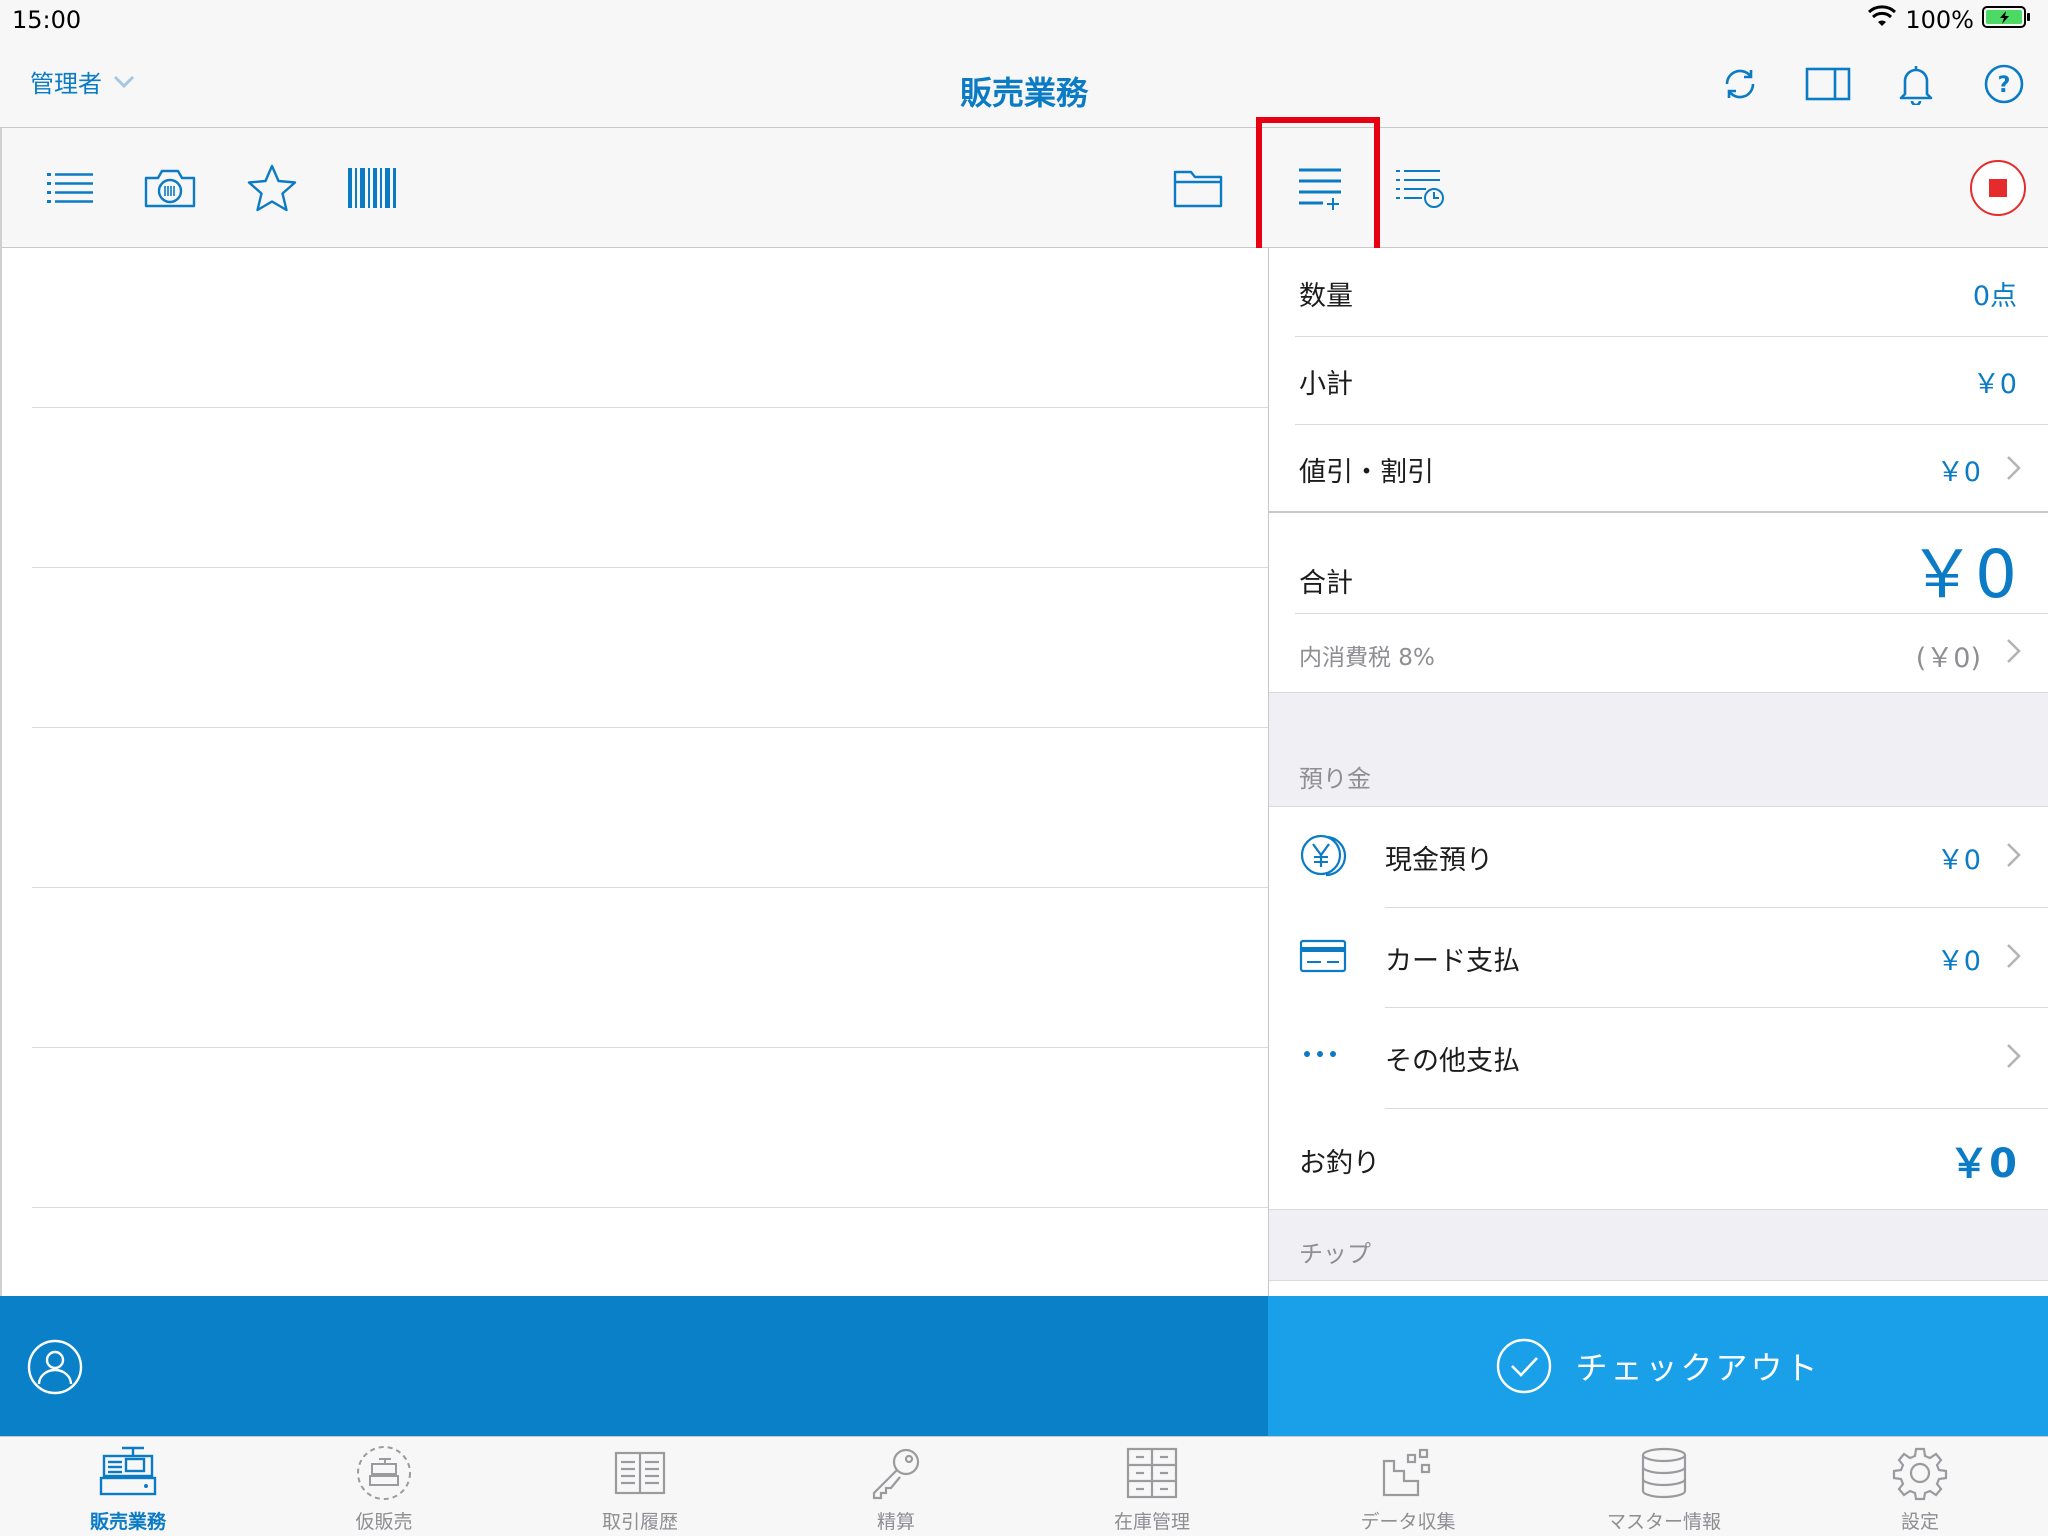  I want to click on help-button: ?, so click(2004, 84).